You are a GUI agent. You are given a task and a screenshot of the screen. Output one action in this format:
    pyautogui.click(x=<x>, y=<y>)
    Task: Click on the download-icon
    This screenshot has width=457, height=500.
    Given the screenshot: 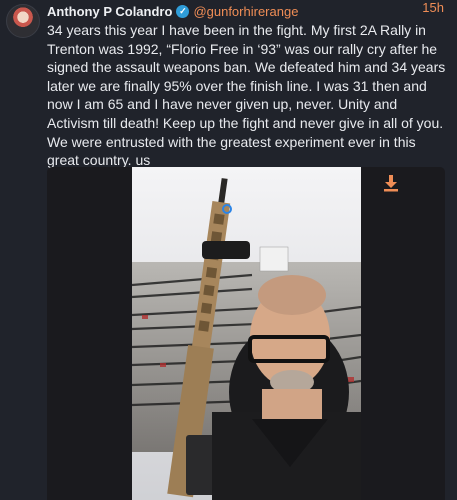 What is the action you would take?
    pyautogui.click(x=391, y=183)
    